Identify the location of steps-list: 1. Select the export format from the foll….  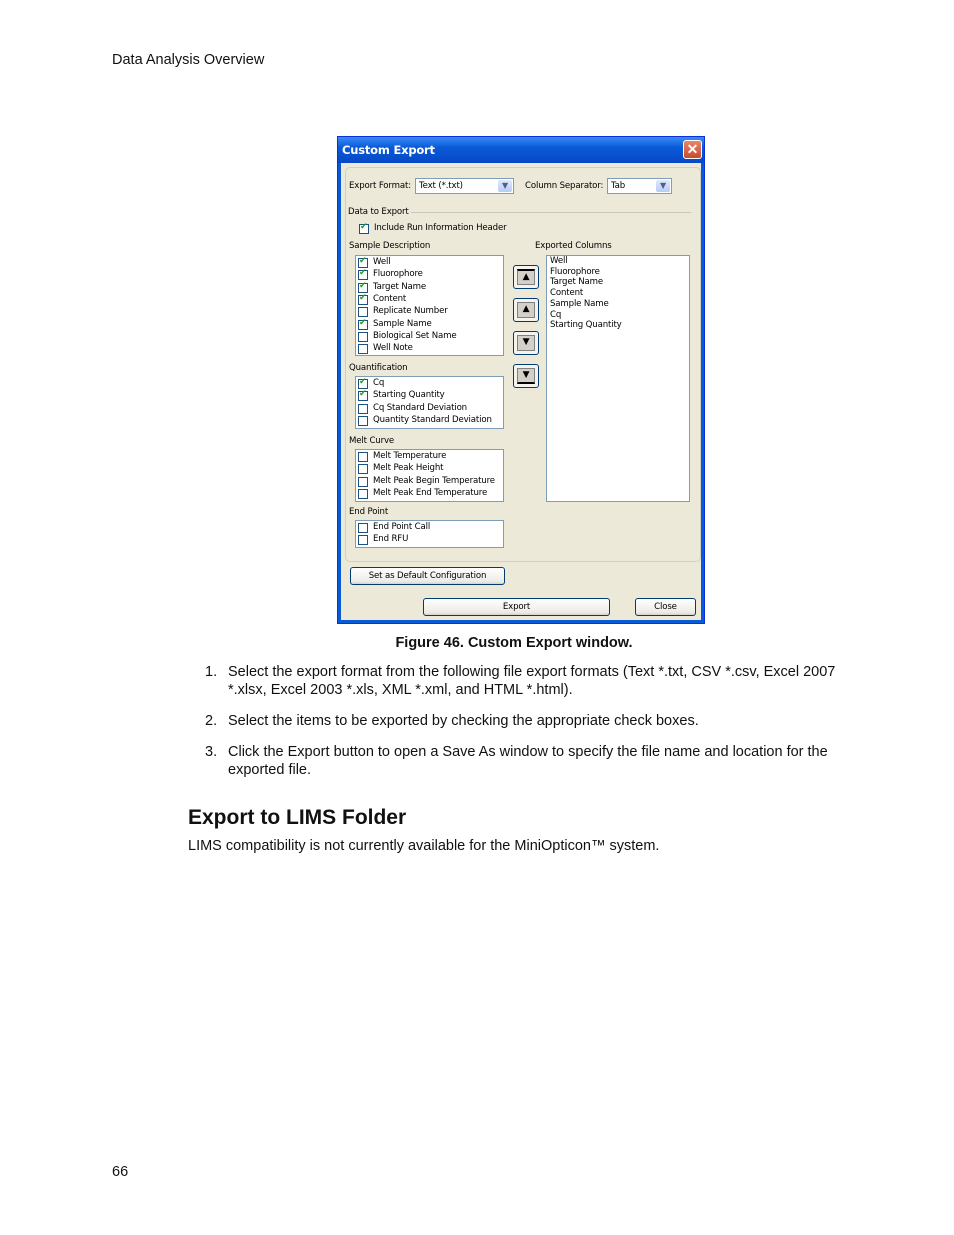
(525, 727).